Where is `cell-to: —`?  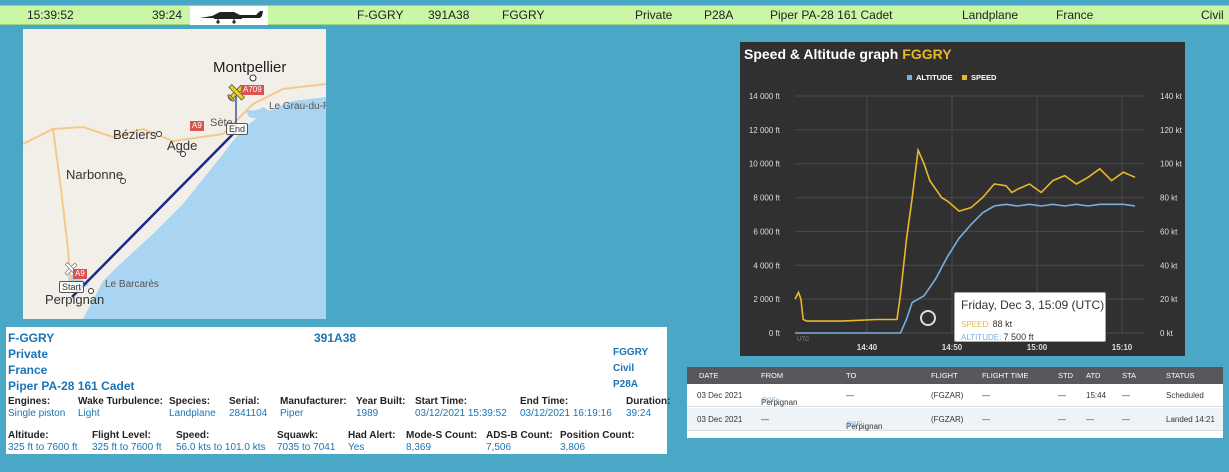 cell-to: — is located at coordinates (850, 395).